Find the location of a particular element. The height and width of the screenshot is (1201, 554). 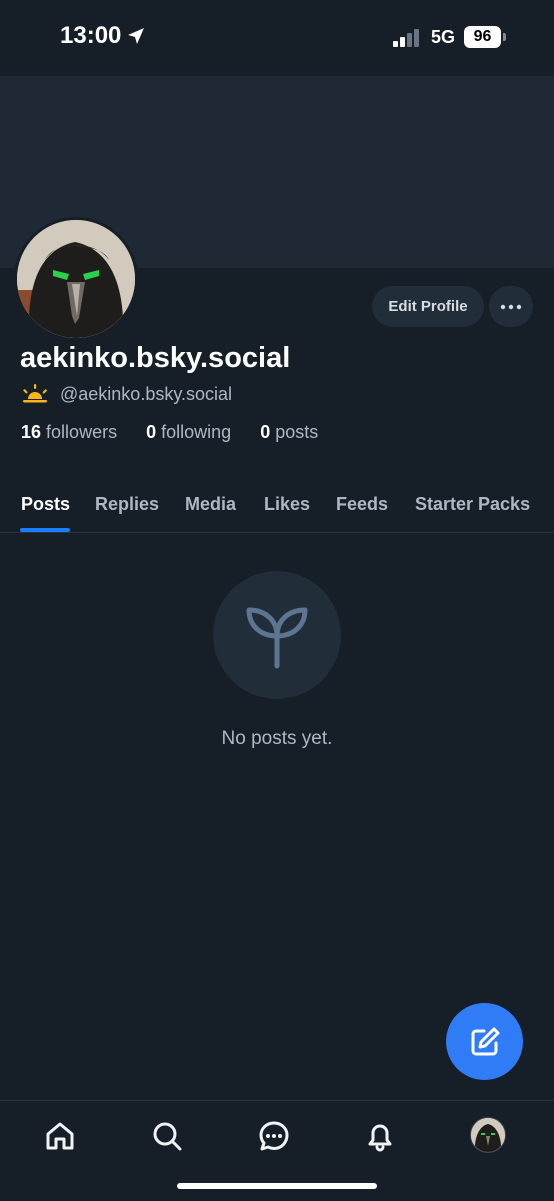

tab-likes: Likes is located at coordinates (287, 504).